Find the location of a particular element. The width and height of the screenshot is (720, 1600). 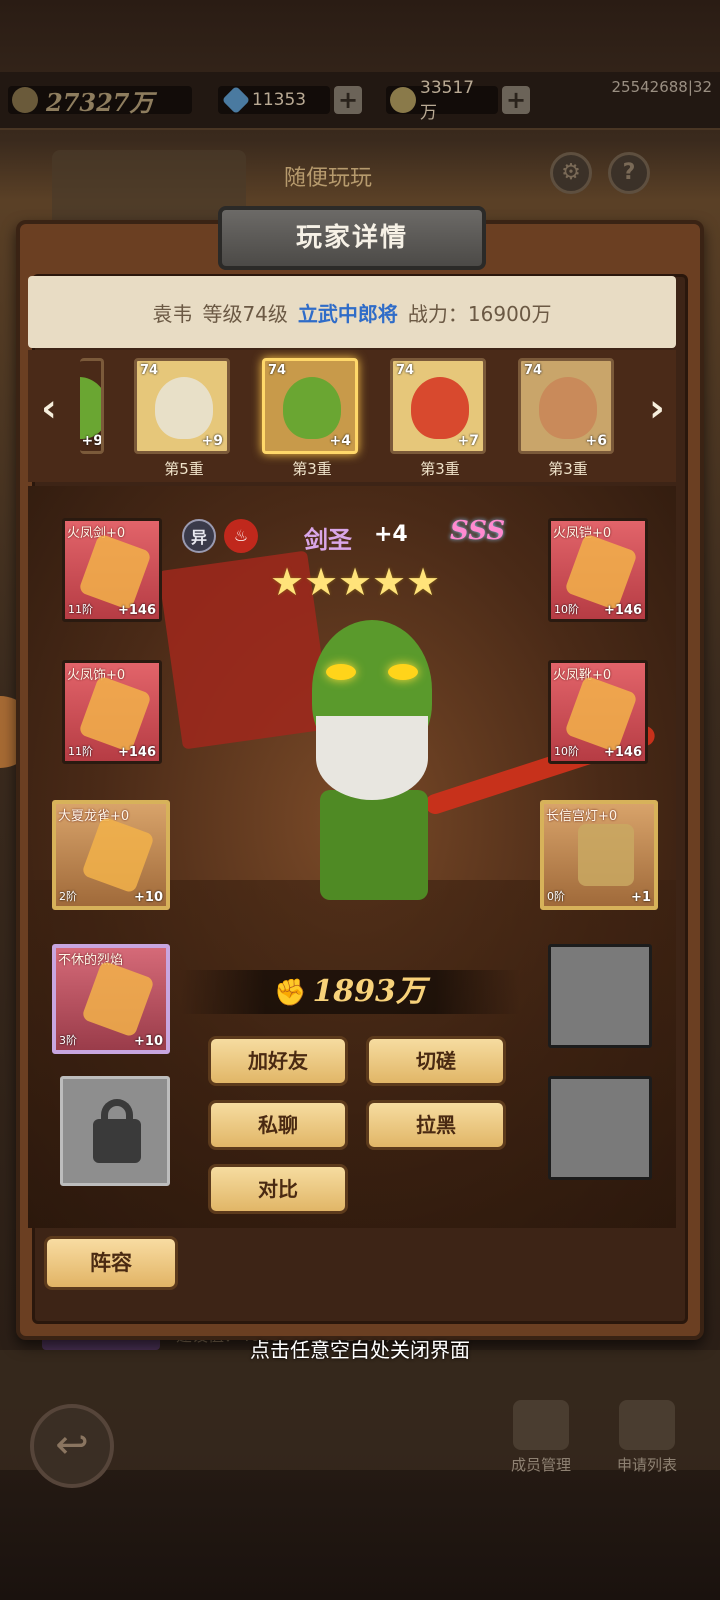

lineup-button: 阵容 is located at coordinates (111, 1263).